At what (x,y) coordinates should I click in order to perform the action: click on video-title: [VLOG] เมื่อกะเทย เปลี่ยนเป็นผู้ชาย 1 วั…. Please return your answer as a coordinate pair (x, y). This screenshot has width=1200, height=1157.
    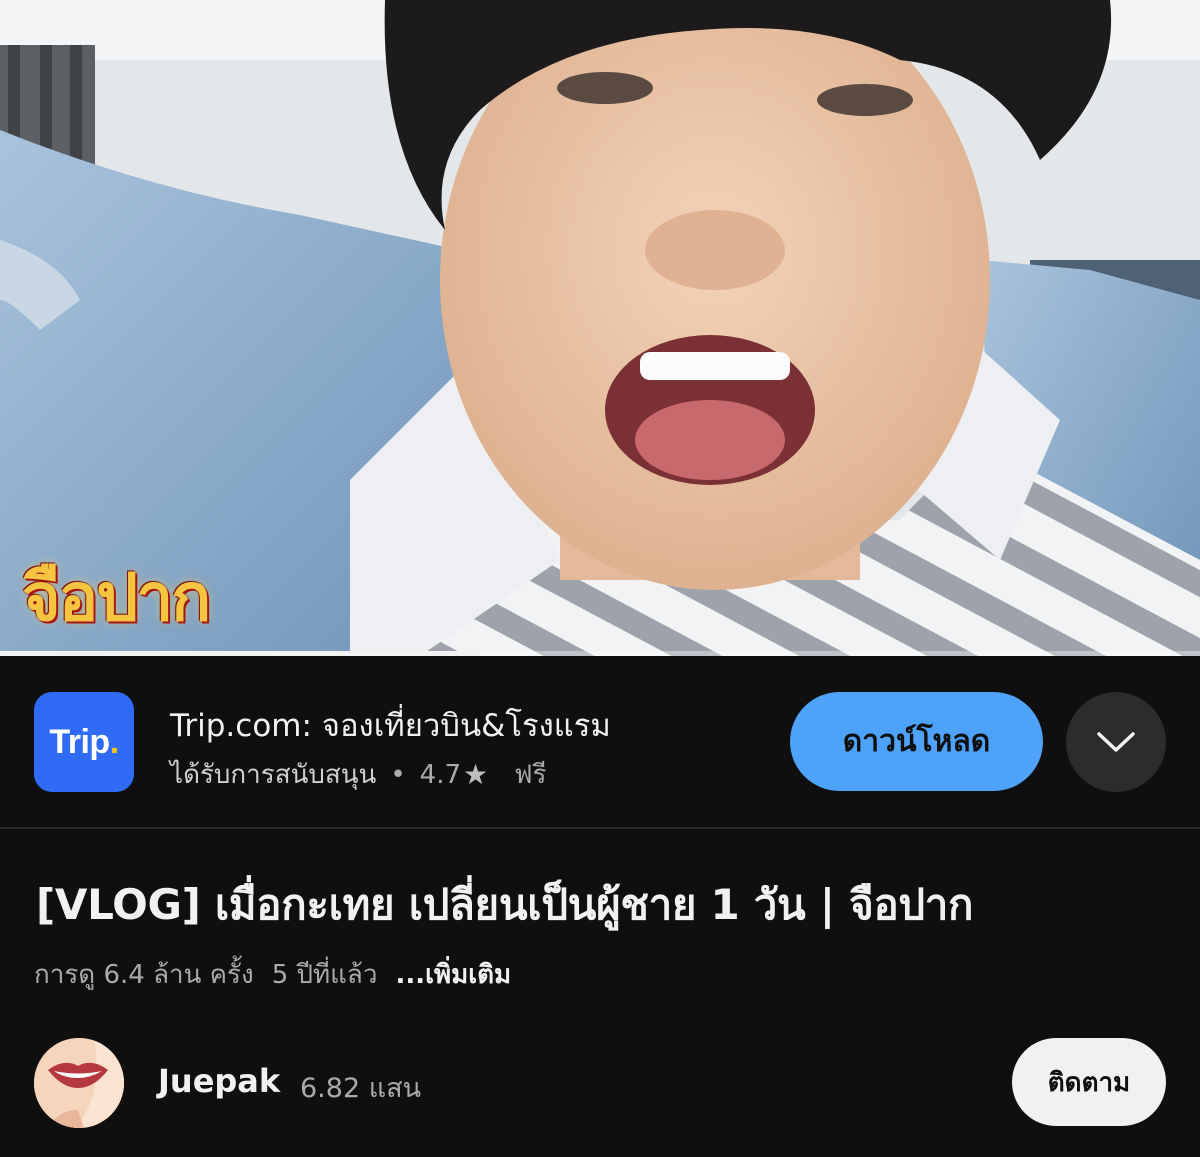
    Looking at the image, I should click on (504, 905).